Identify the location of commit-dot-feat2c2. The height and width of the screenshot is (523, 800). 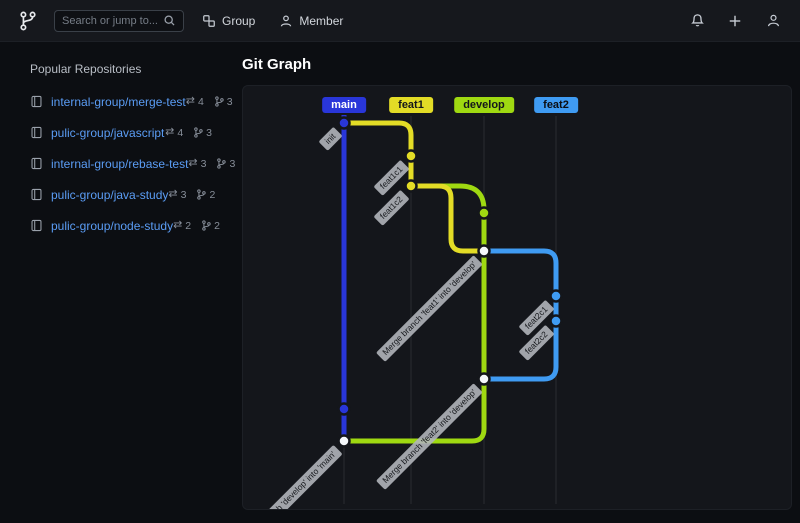
(556, 321).